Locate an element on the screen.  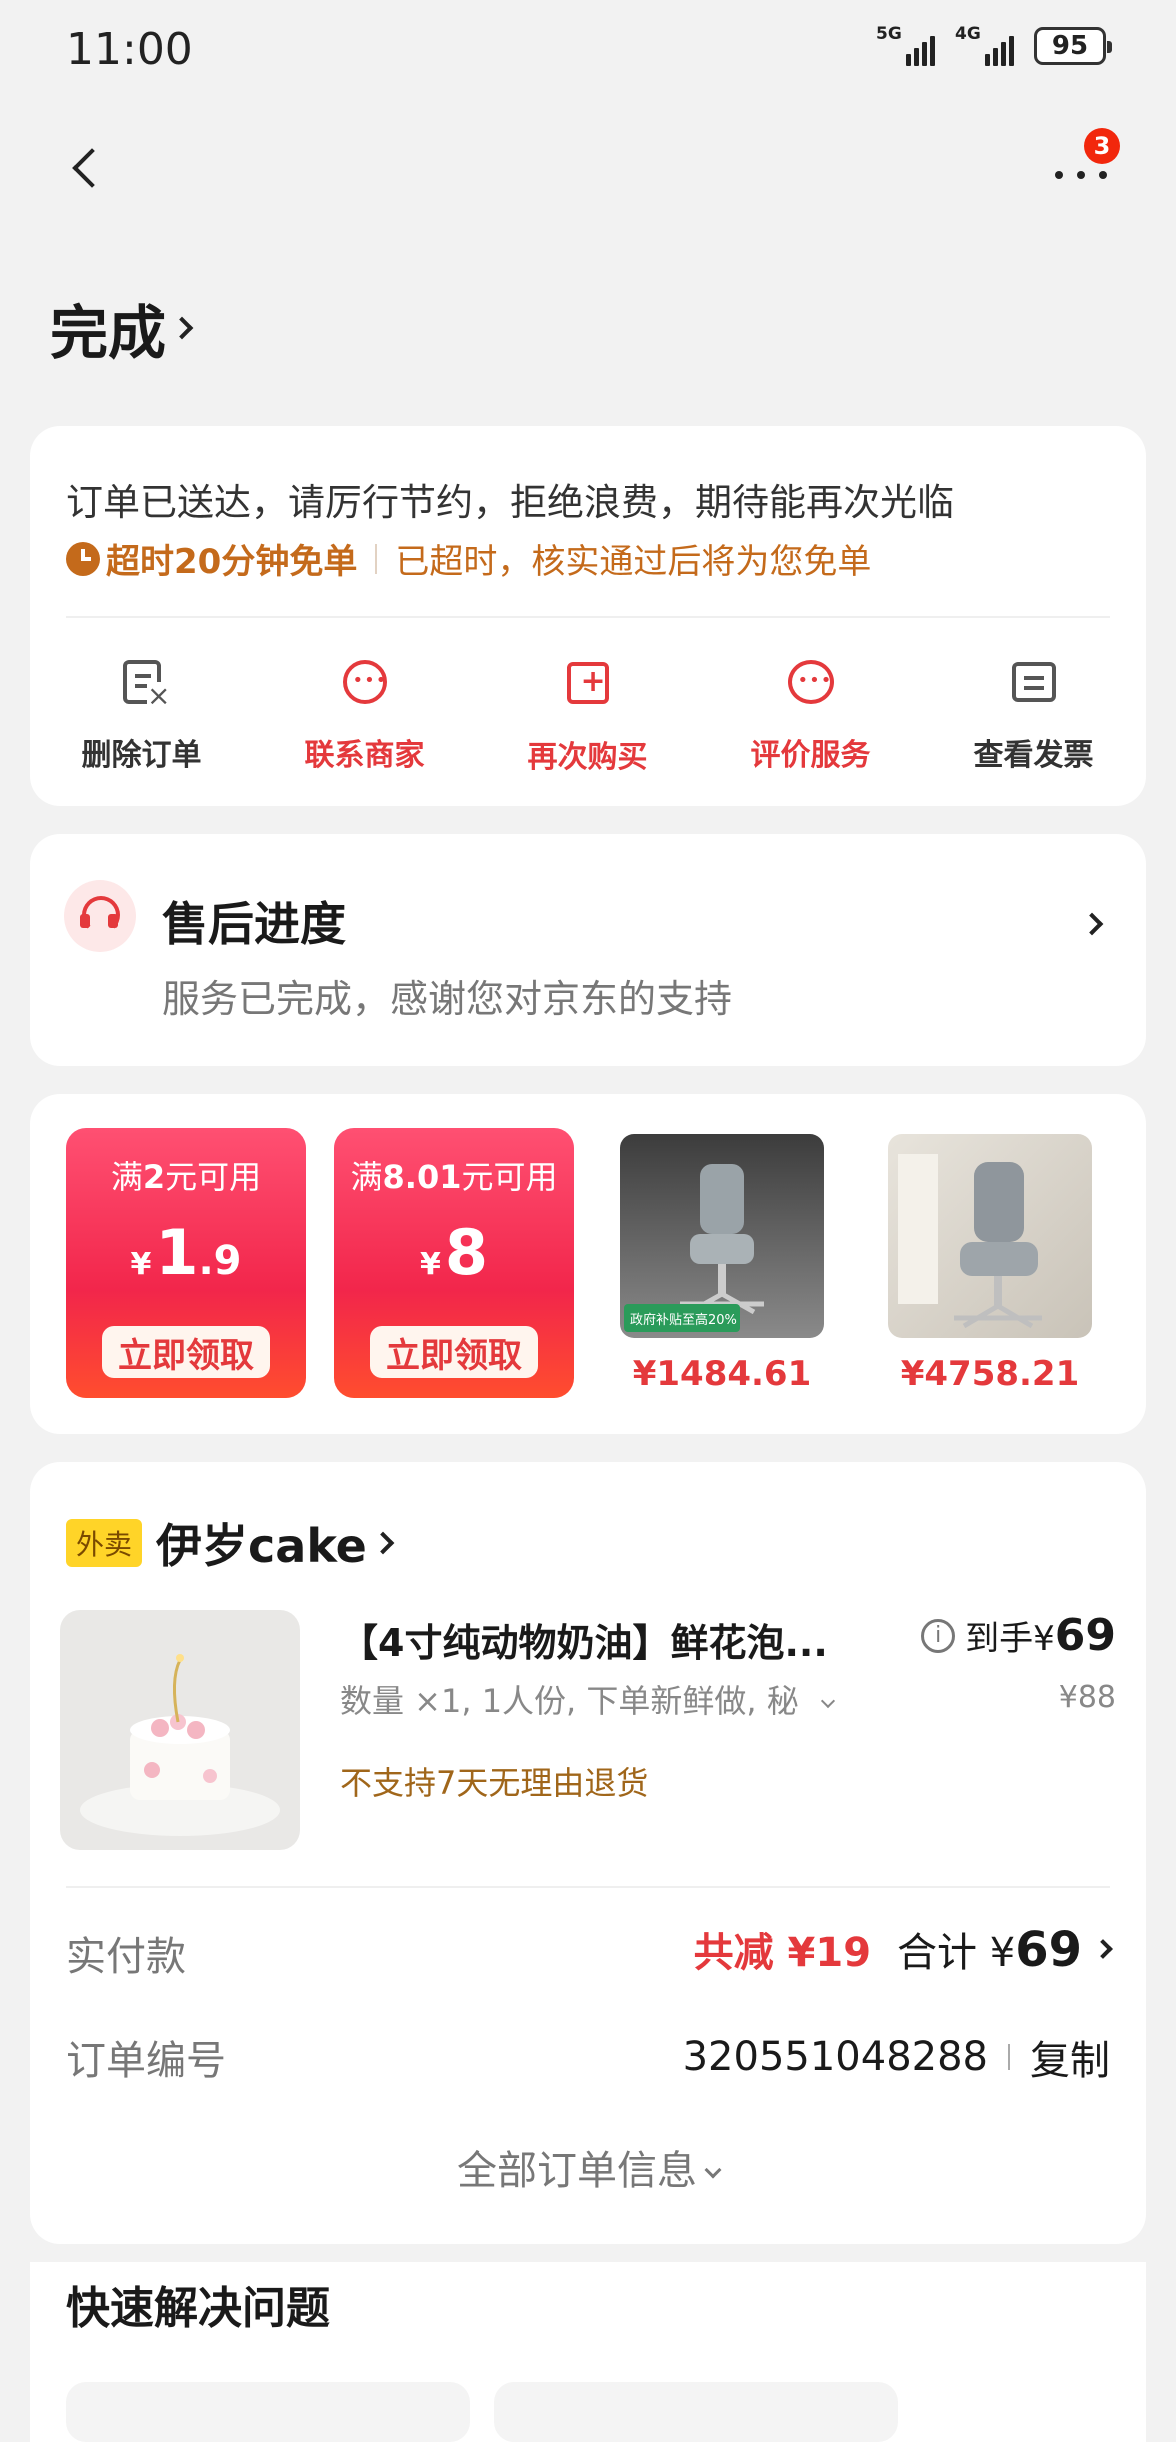
after-sale-card: 售后进度 服务已完成，感谢您对京东的支持 is located at coordinates (588, 950).